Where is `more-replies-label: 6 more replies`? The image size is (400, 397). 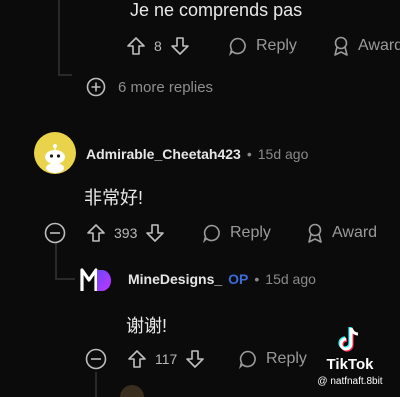 more-replies-label: 6 more replies is located at coordinates (166, 87).